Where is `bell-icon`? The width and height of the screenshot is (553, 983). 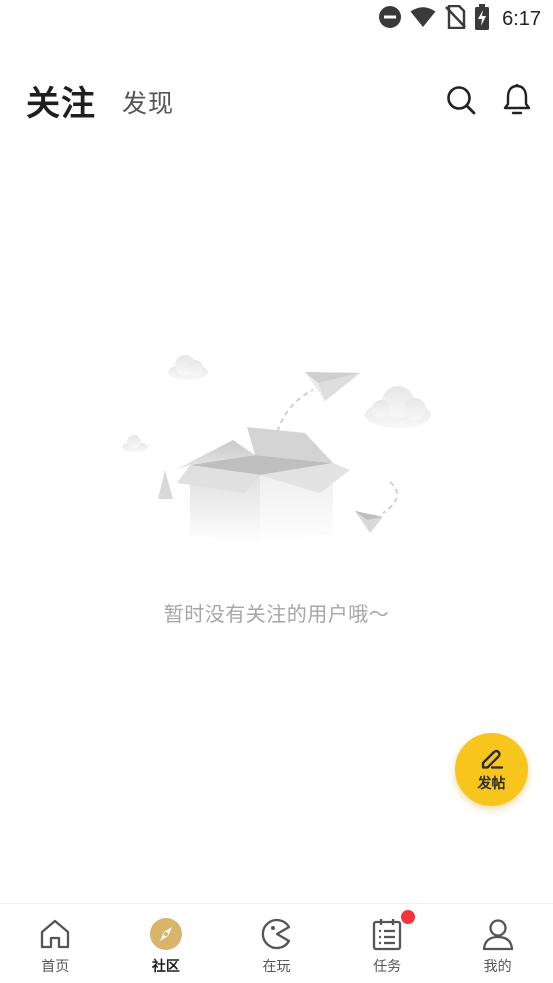
bell-icon is located at coordinates (517, 99).